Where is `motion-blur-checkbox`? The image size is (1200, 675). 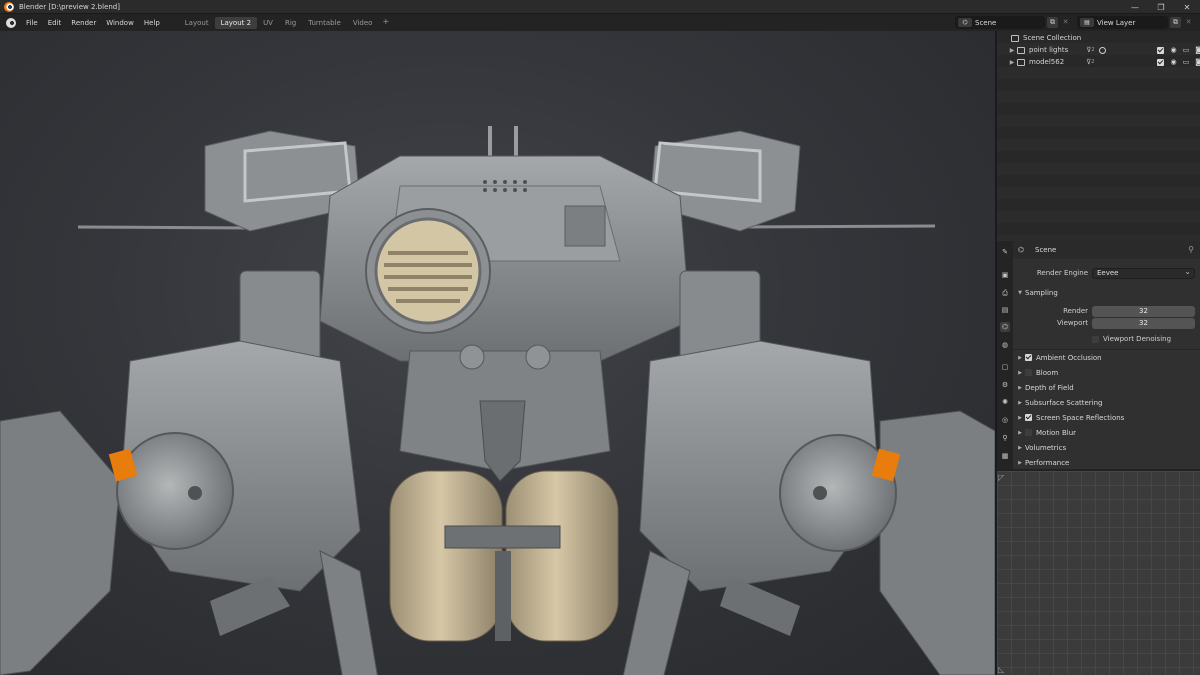 motion-blur-checkbox is located at coordinates (1028, 432).